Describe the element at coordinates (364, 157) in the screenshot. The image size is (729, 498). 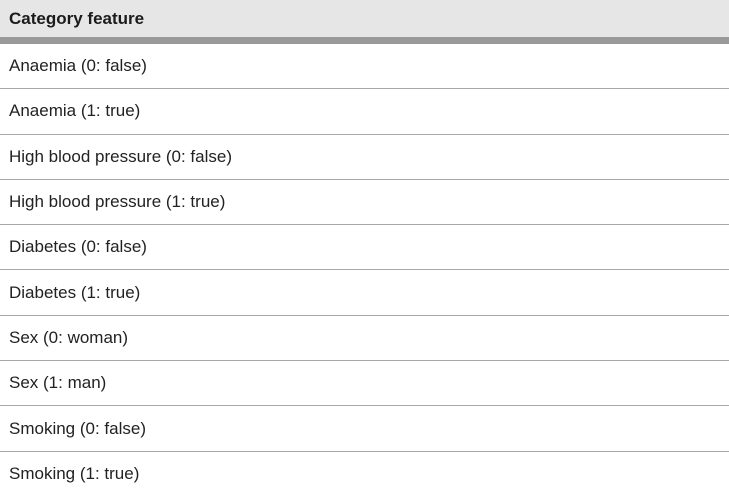
I see `table-row: High blood pressure (0: false)` at that location.